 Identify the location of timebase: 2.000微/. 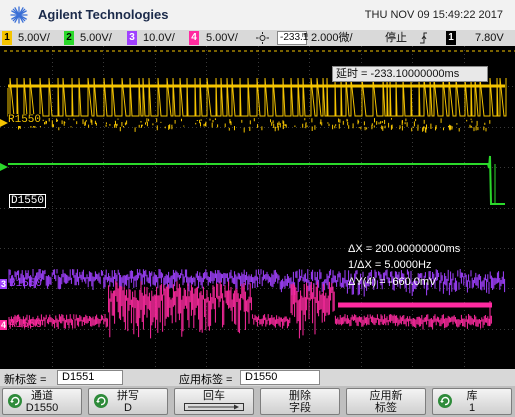
(332, 38).